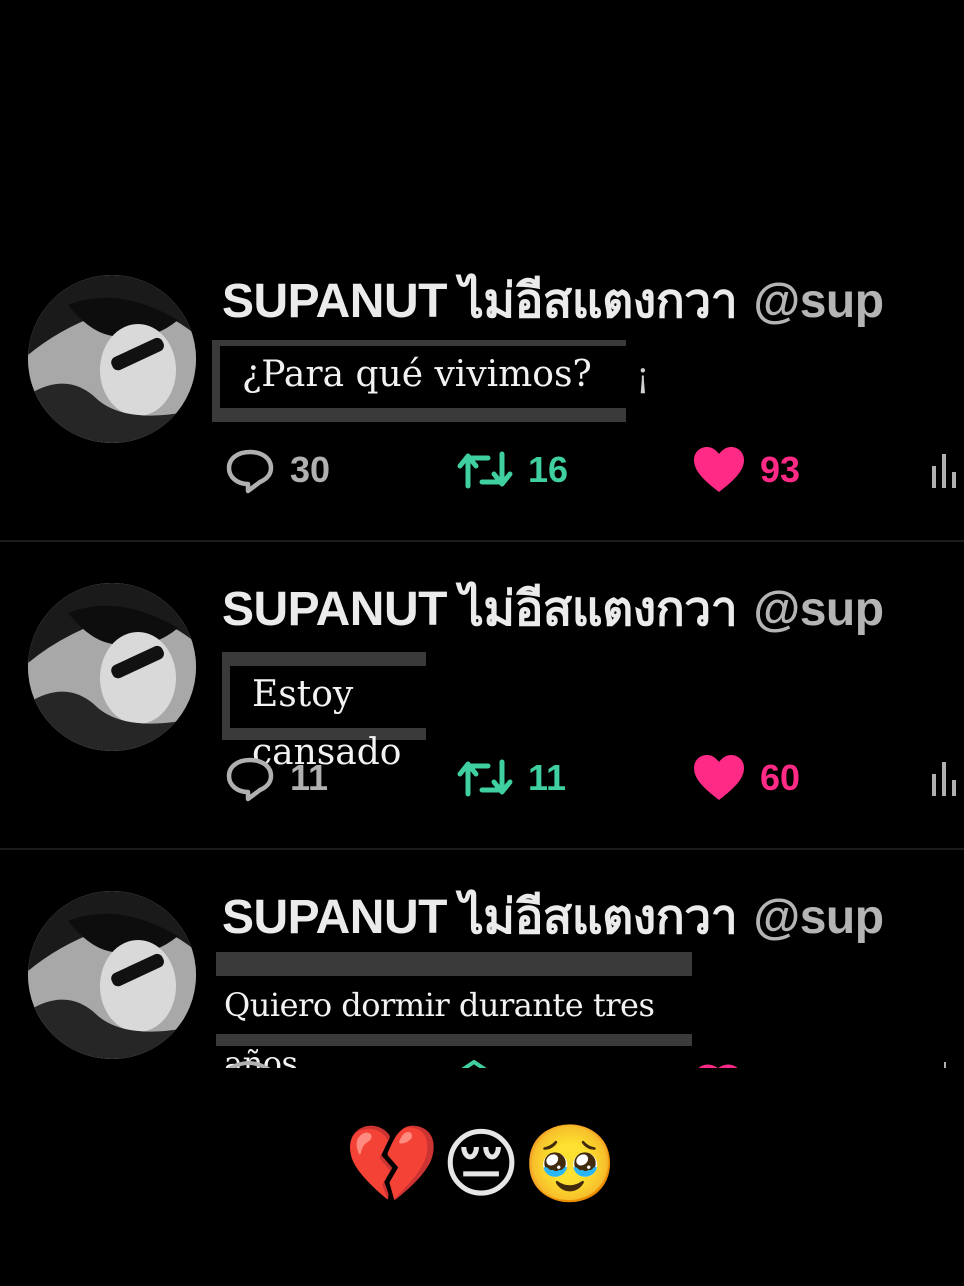 The height and width of the screenshot is (1286, 964). What do you see at coordinates (593, 470) in the screenshot?
I see `tweet-actions: 30 16 93` at bounding box center [593, 470].